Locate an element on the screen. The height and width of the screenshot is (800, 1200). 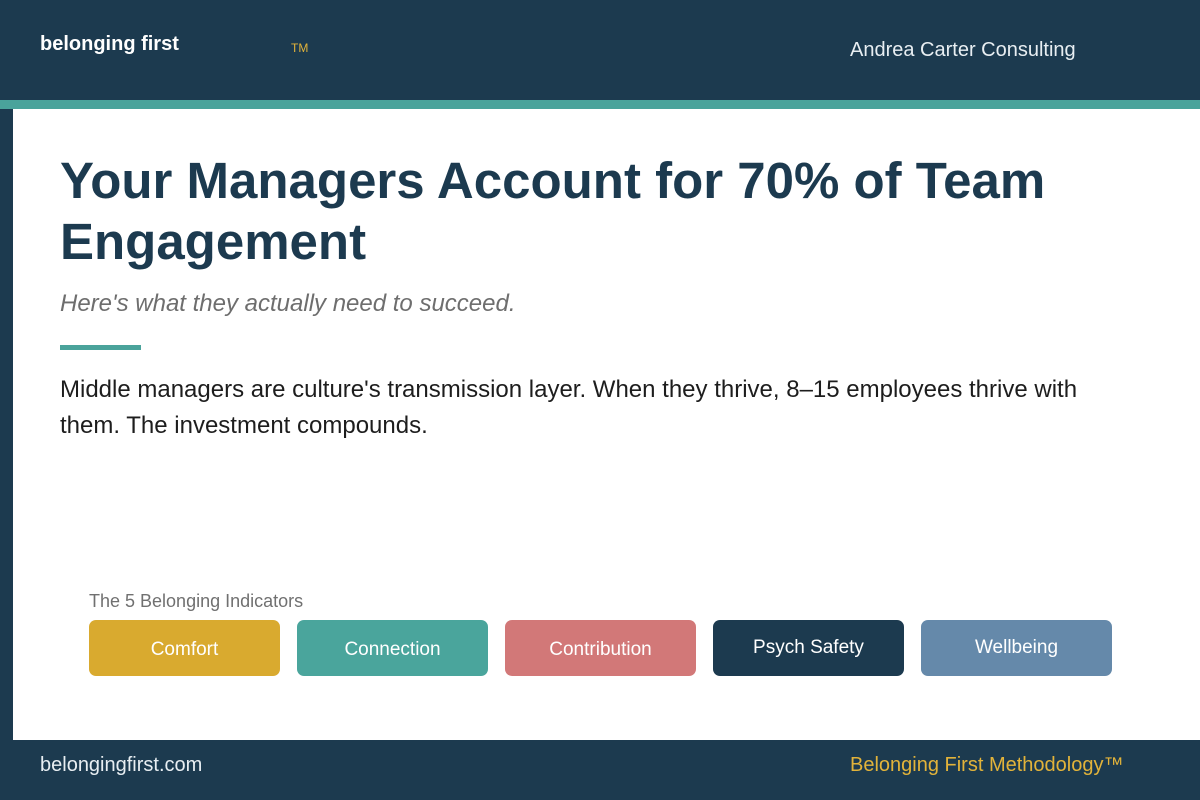
indicators-heading: The 5 Belonging Indicators is located at coordinates (196, 601).